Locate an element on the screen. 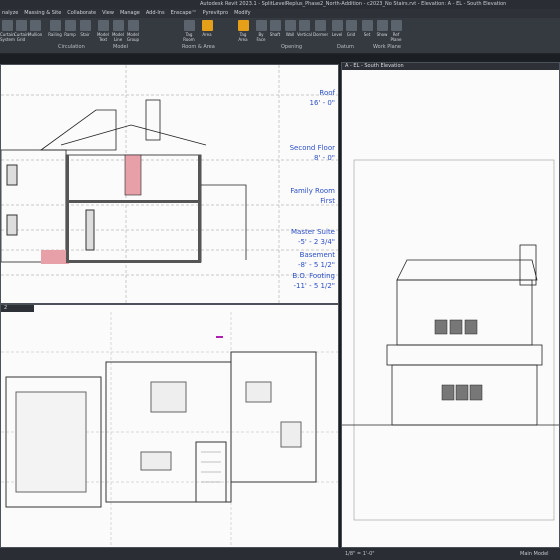 The image size is (560, 560). tag-room-icon is located at coordinates (189, 25).